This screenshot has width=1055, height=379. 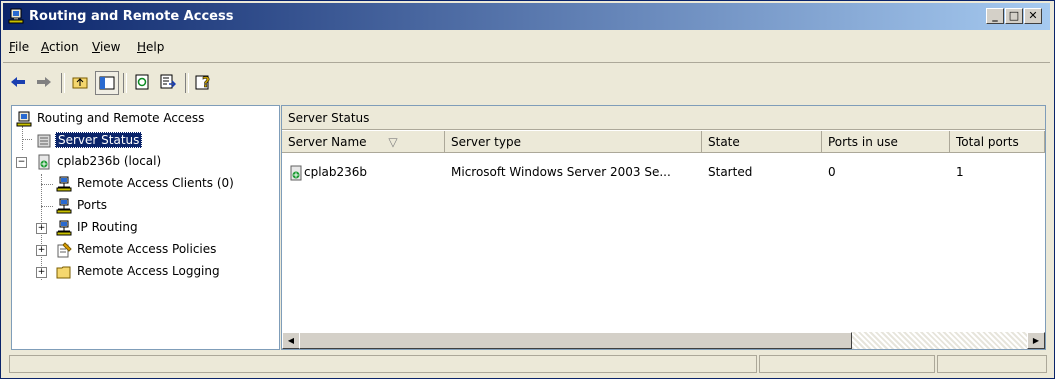 What do you see at coordinates (107, 227) in the screenshot?
I see `ip-routing-label: IP Routing` at bounding box center [107, 227].